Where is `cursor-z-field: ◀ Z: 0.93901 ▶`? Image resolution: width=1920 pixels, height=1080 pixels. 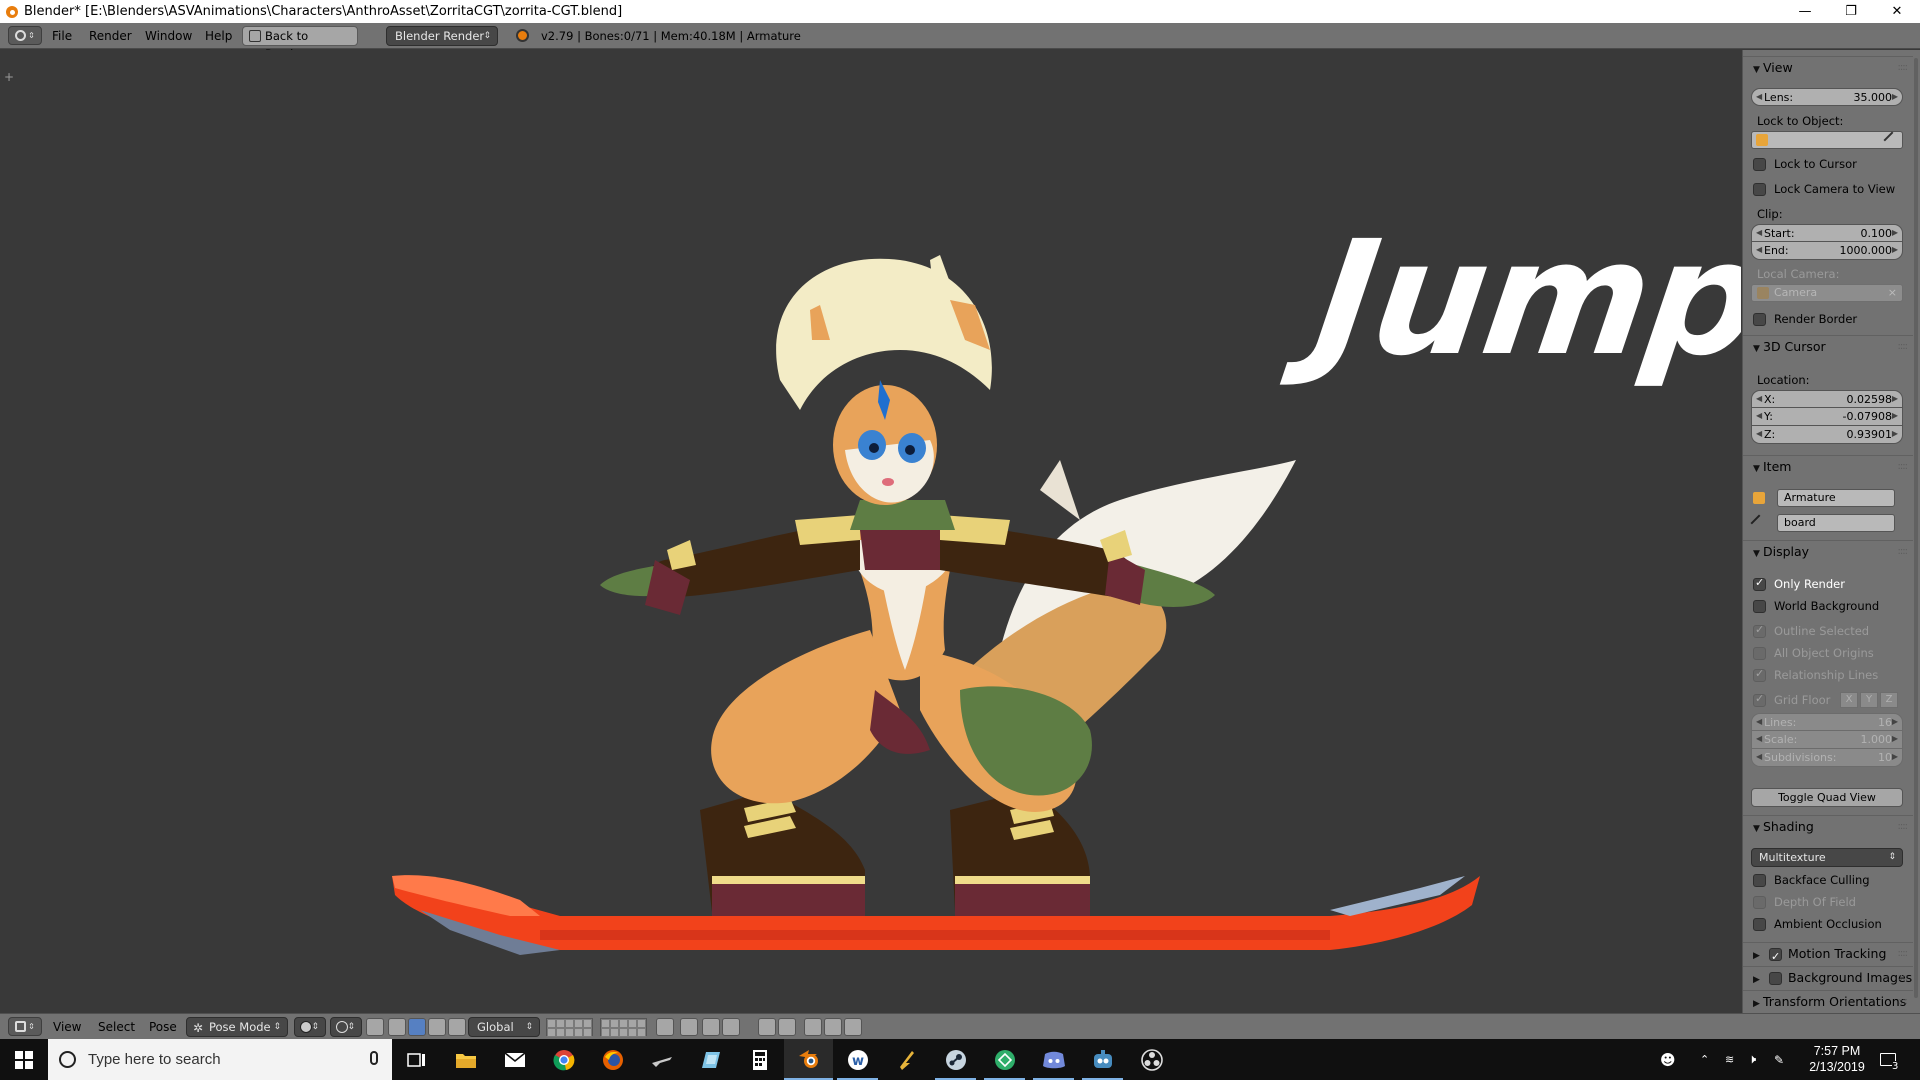 cursor-z-field: ◀ Z: 0.93901 ▶ is located at coordinates (1827, 435).